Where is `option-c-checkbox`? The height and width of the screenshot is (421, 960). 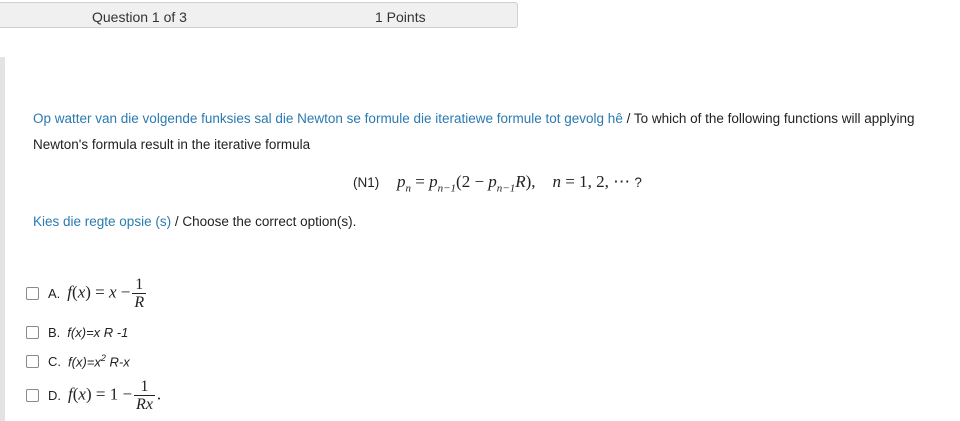
option-c-checkbox is located at coordinates (32, 361).